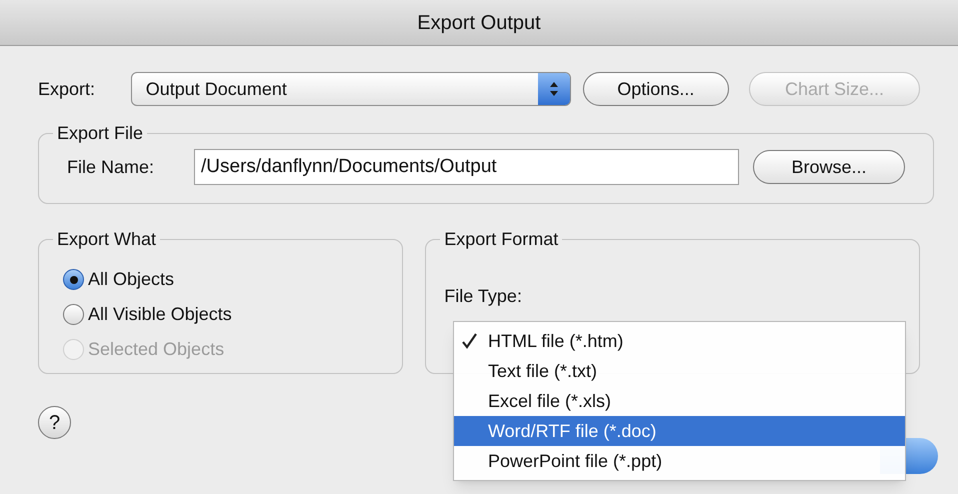 This screenshot has height=494, width=958. What do you see at coordinates (111, 167) in the screenshot?
I see `file-name-label: File Name:` at bounding box center [111, 167].